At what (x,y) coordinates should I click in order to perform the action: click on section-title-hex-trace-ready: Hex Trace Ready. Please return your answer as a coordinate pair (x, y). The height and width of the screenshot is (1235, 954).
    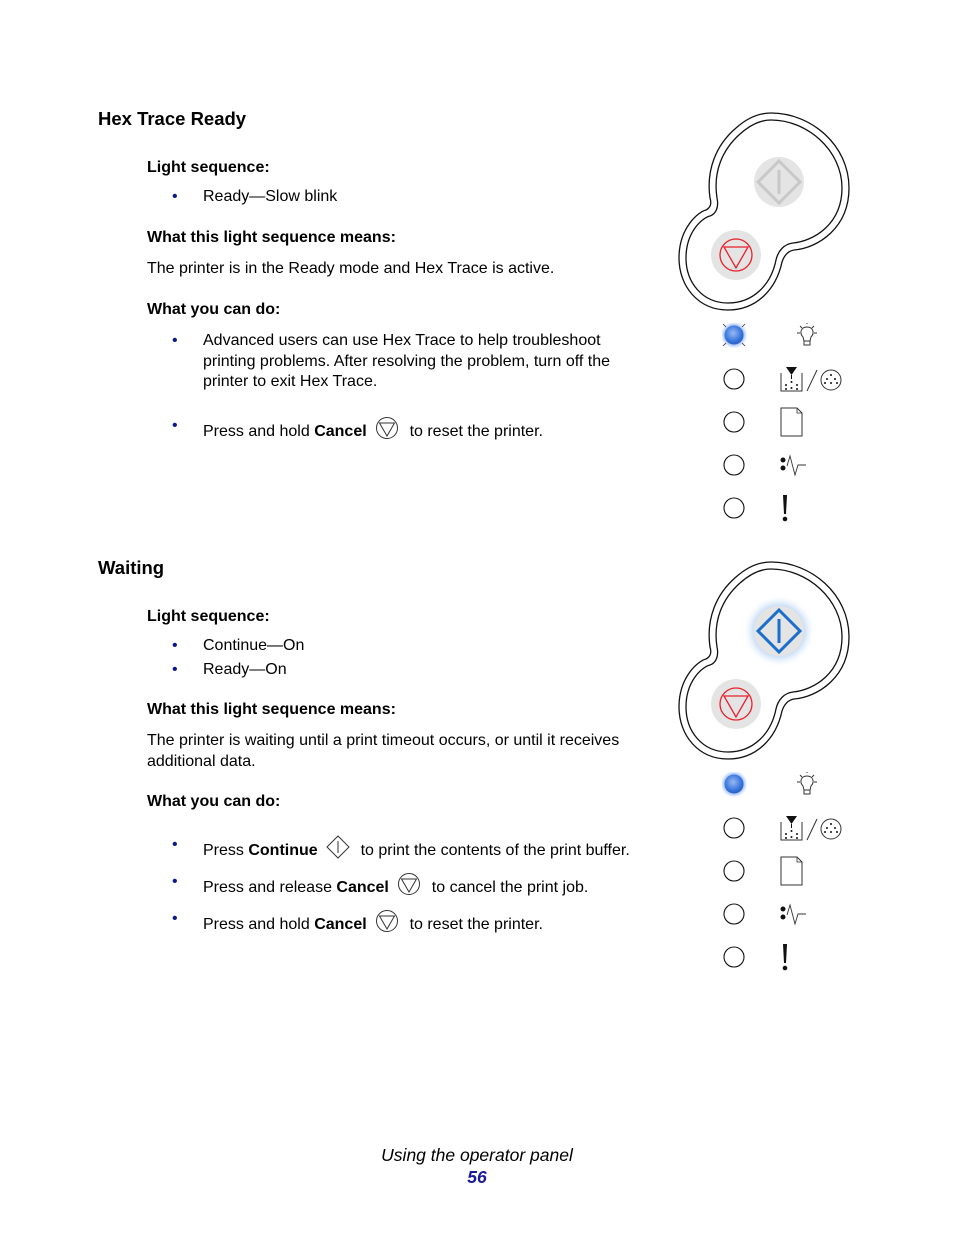
    Looking at the image, I should click on (172, 118).